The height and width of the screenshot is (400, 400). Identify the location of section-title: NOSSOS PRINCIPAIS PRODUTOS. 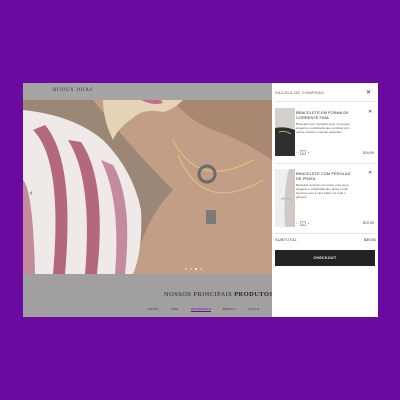
(218, 294).